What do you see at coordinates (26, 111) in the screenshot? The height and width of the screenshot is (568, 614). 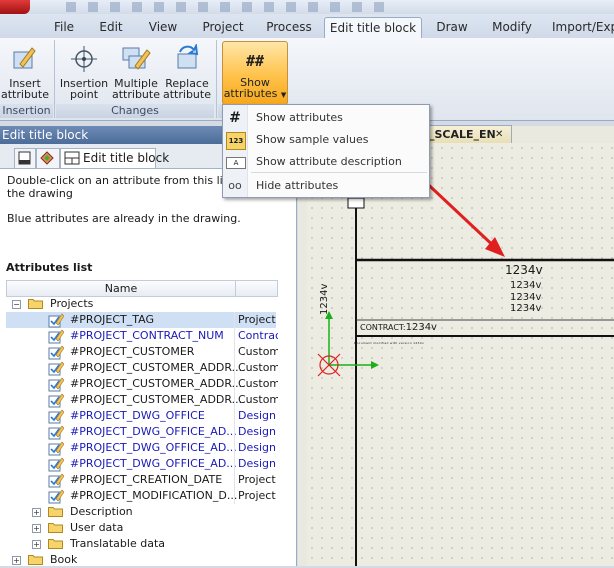 I see `group-label-insertion: Insertion` at bounding box center [26, 111].